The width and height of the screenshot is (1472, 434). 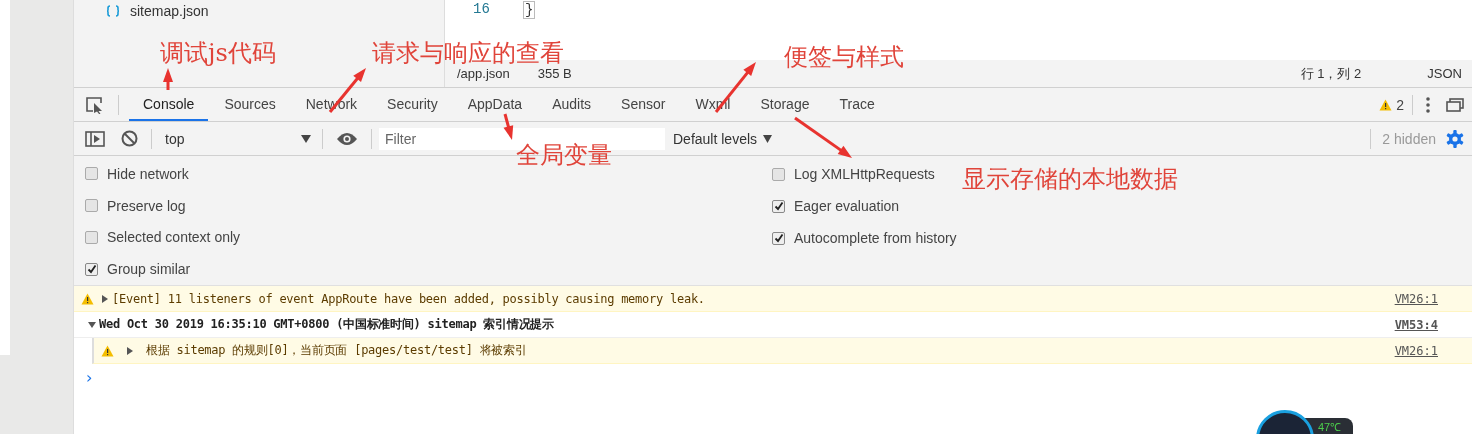 What do you see at coordinates (408, 298) in the screenshot?
I see `message-text: [Event] 11 listeners of event AppRoute have been added, possibly causing memory leak.` at bounding box center [408, 298].